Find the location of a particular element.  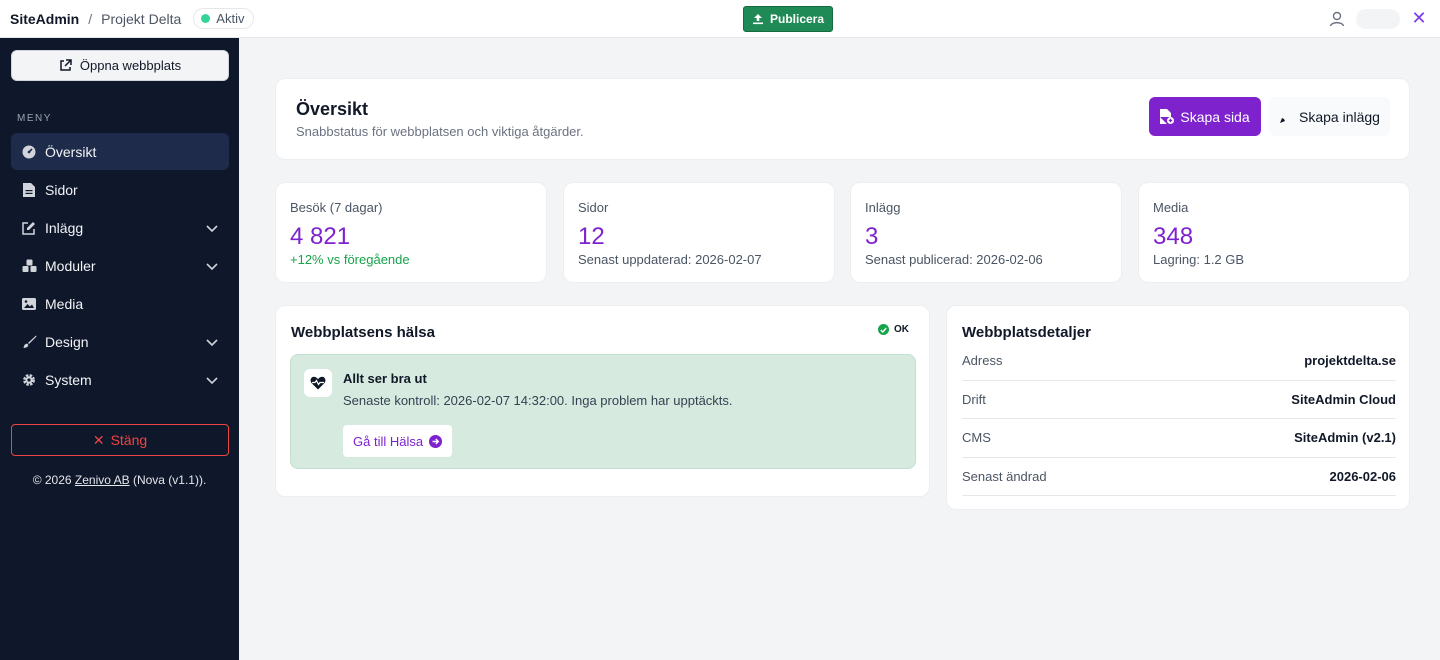

file-icon is located at coordinates (29, 190).